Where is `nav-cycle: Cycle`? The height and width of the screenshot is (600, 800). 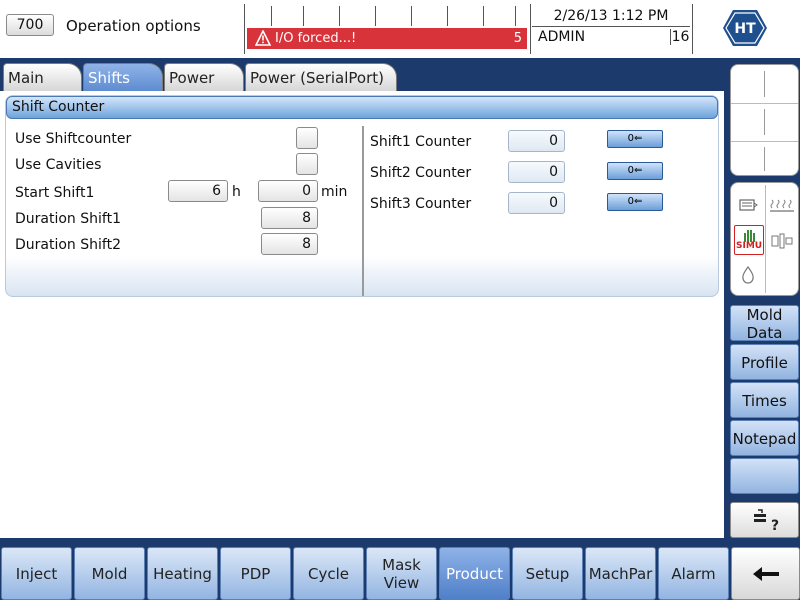
nav-cycle: Cycle is located at coordinates (328, 573).